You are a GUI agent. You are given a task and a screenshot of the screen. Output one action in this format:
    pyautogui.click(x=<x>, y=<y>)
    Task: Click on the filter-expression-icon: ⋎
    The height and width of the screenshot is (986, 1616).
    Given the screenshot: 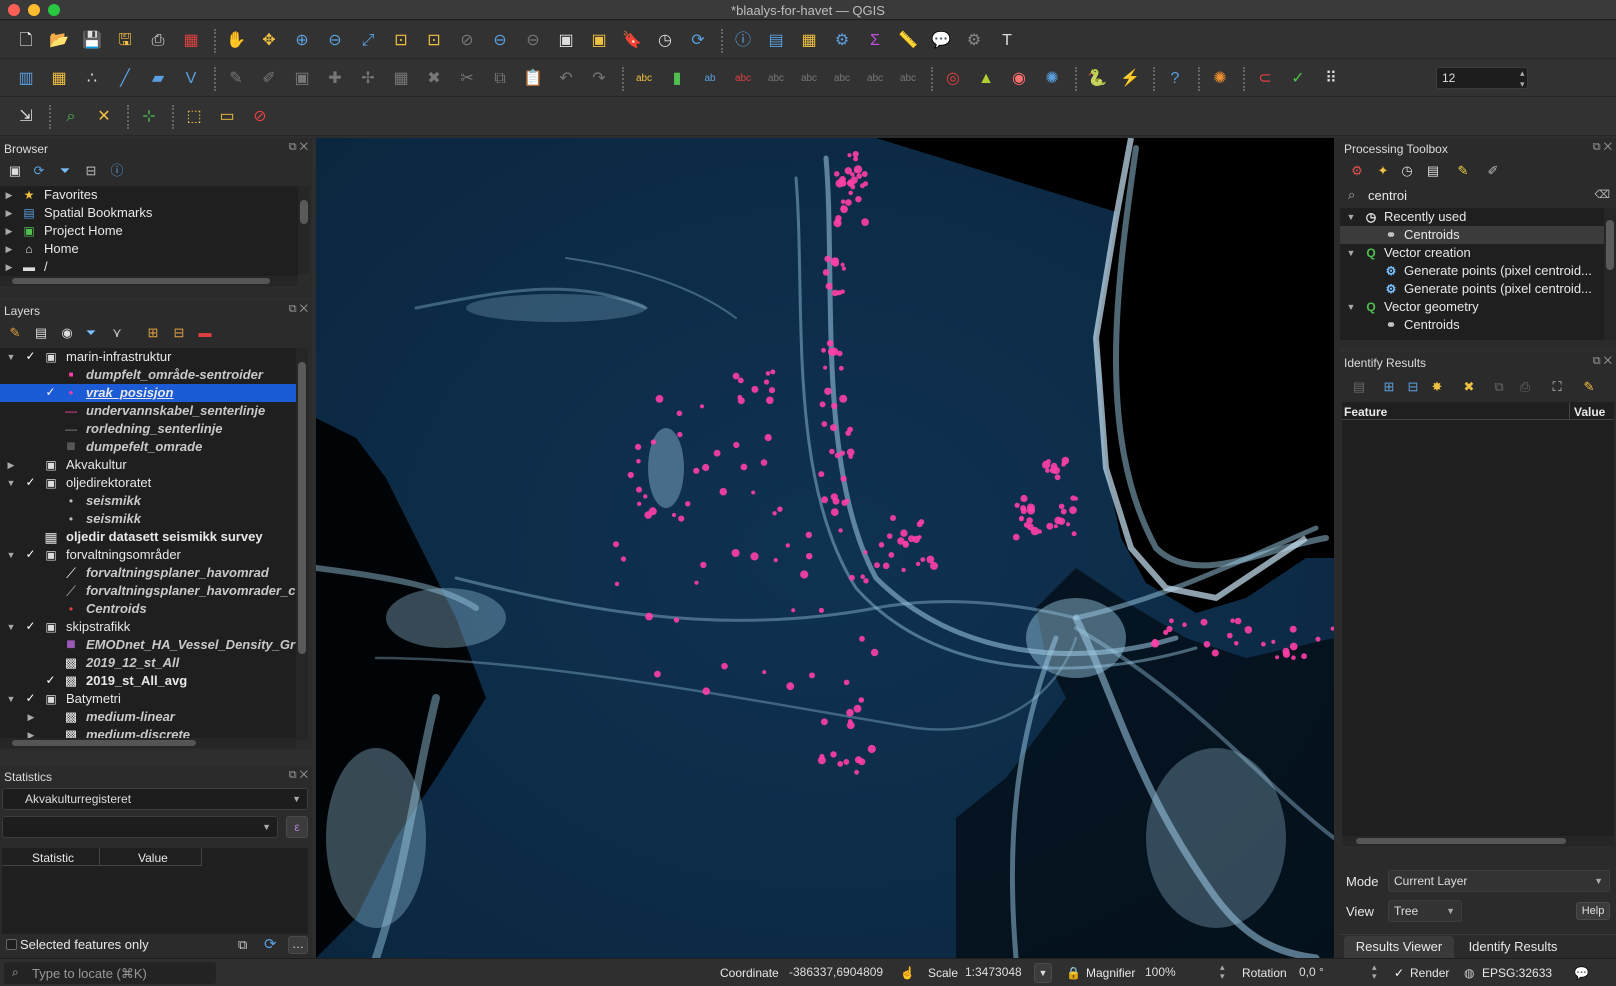 What is the action you would take?
    pyautogui.click(x=117, y=333)
    